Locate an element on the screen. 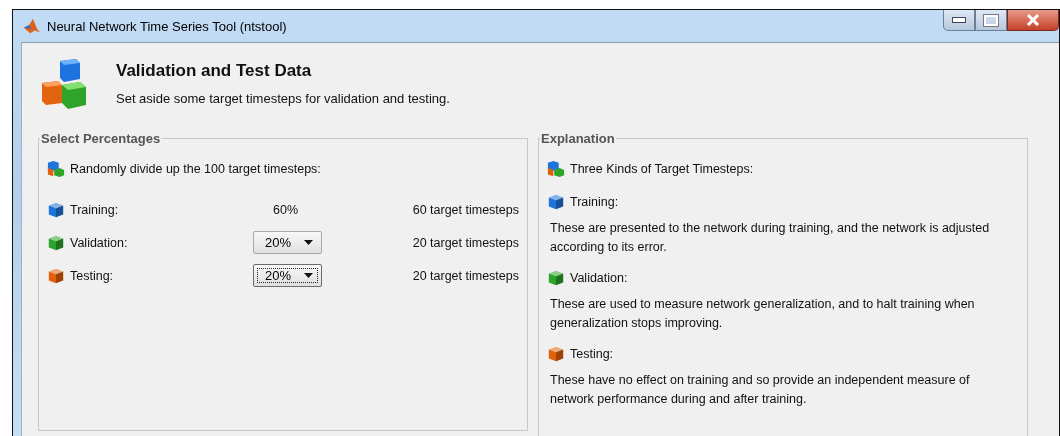 This screenshot has width=1060, height=436. maximize-button is located at coordinates (991, 20).